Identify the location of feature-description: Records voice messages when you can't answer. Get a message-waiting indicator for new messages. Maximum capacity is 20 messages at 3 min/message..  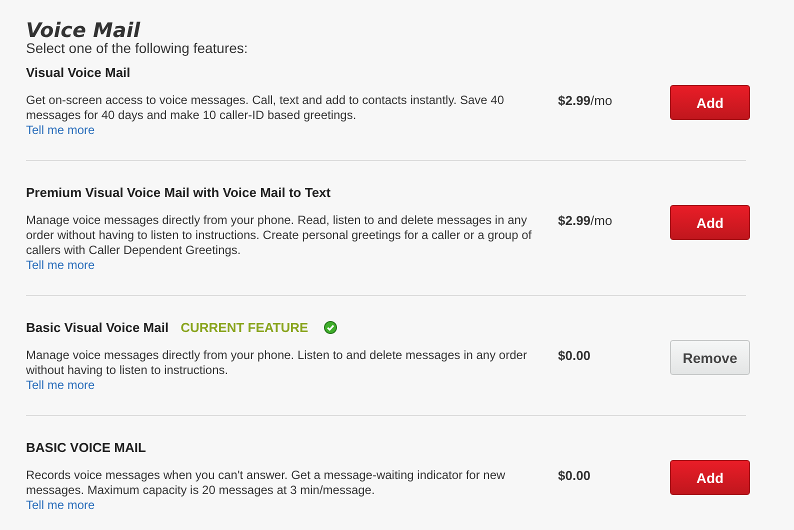
(266, 483).